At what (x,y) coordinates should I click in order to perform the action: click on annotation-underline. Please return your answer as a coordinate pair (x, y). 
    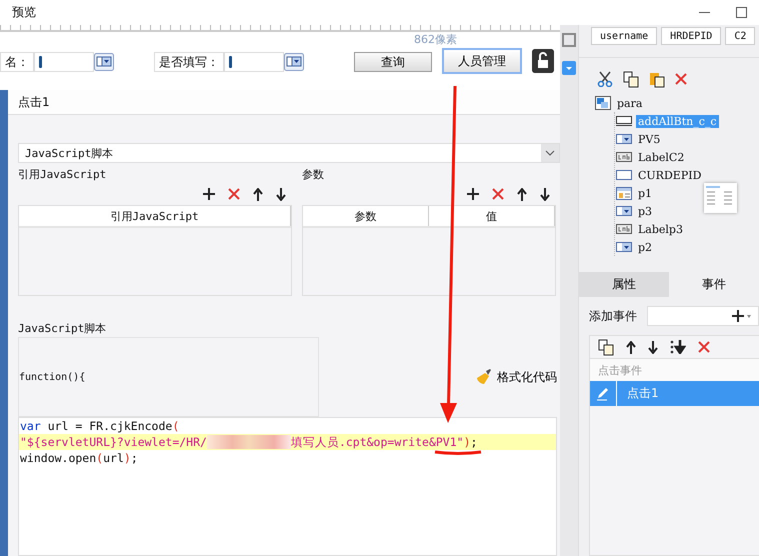
    Looking at the image, I should click on (458, 452).